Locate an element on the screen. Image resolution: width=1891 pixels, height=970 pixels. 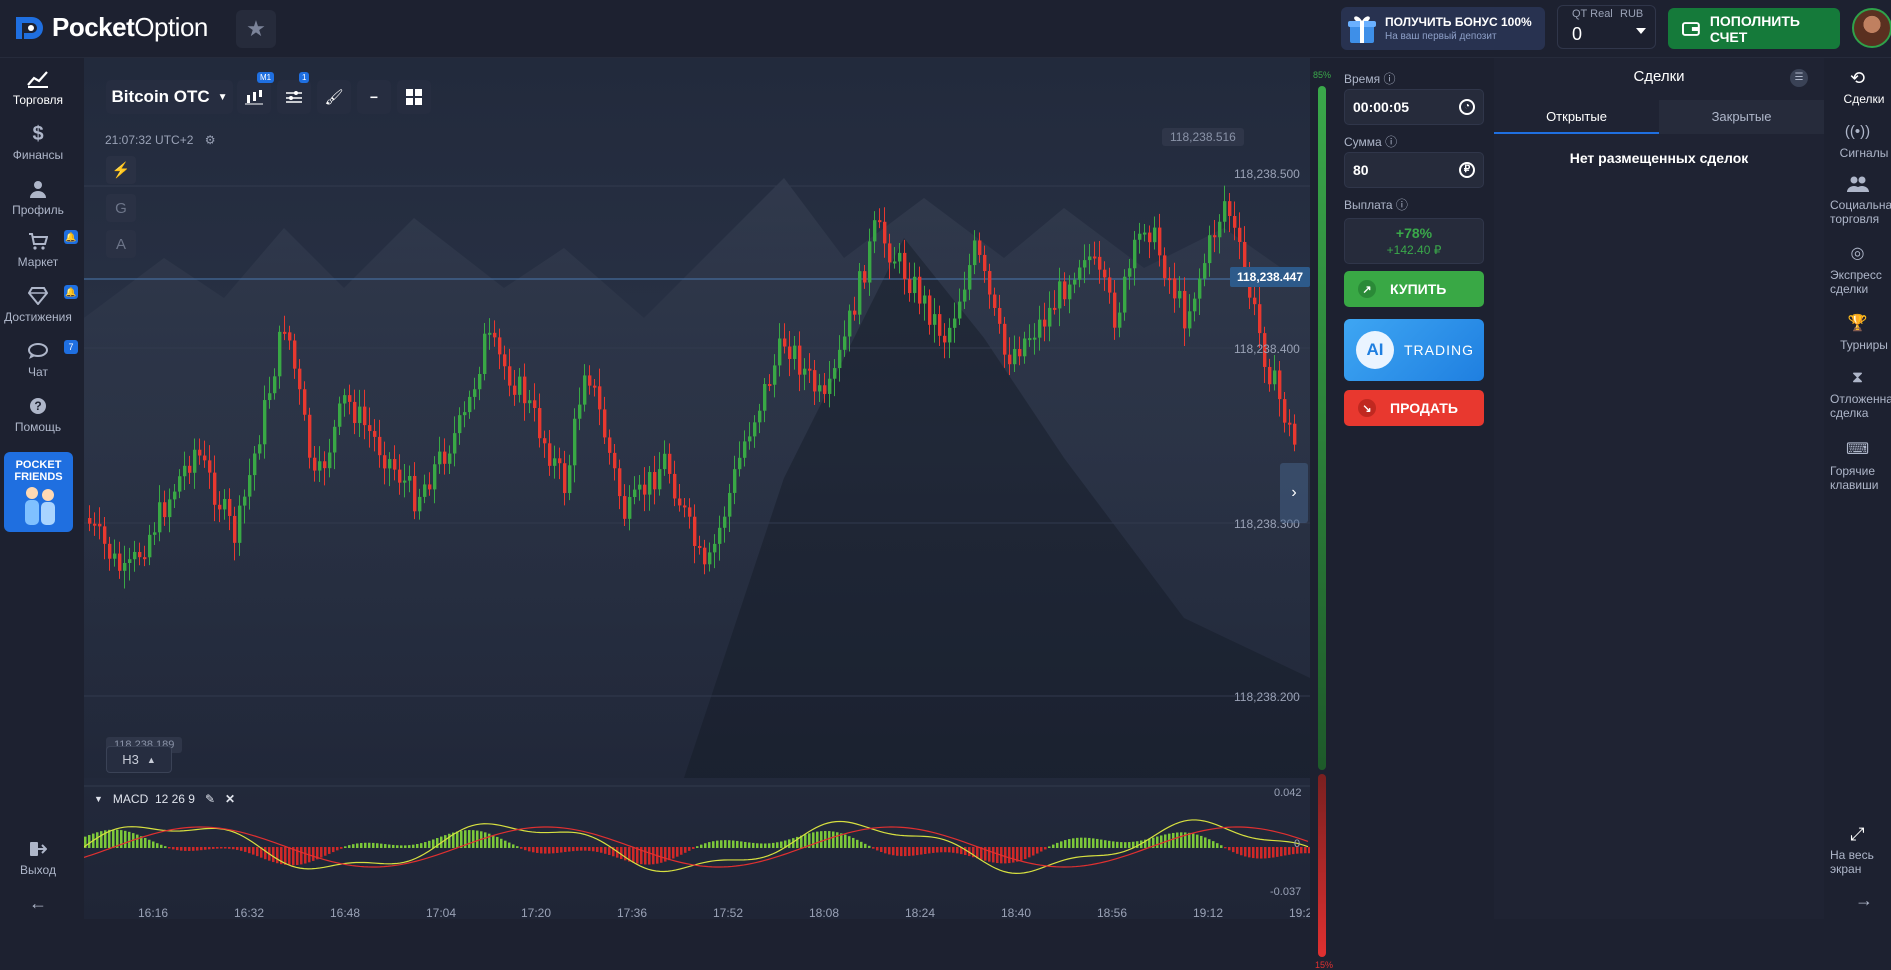
drawing-tools-button: 🖌 is located at coordinates (334, 97).